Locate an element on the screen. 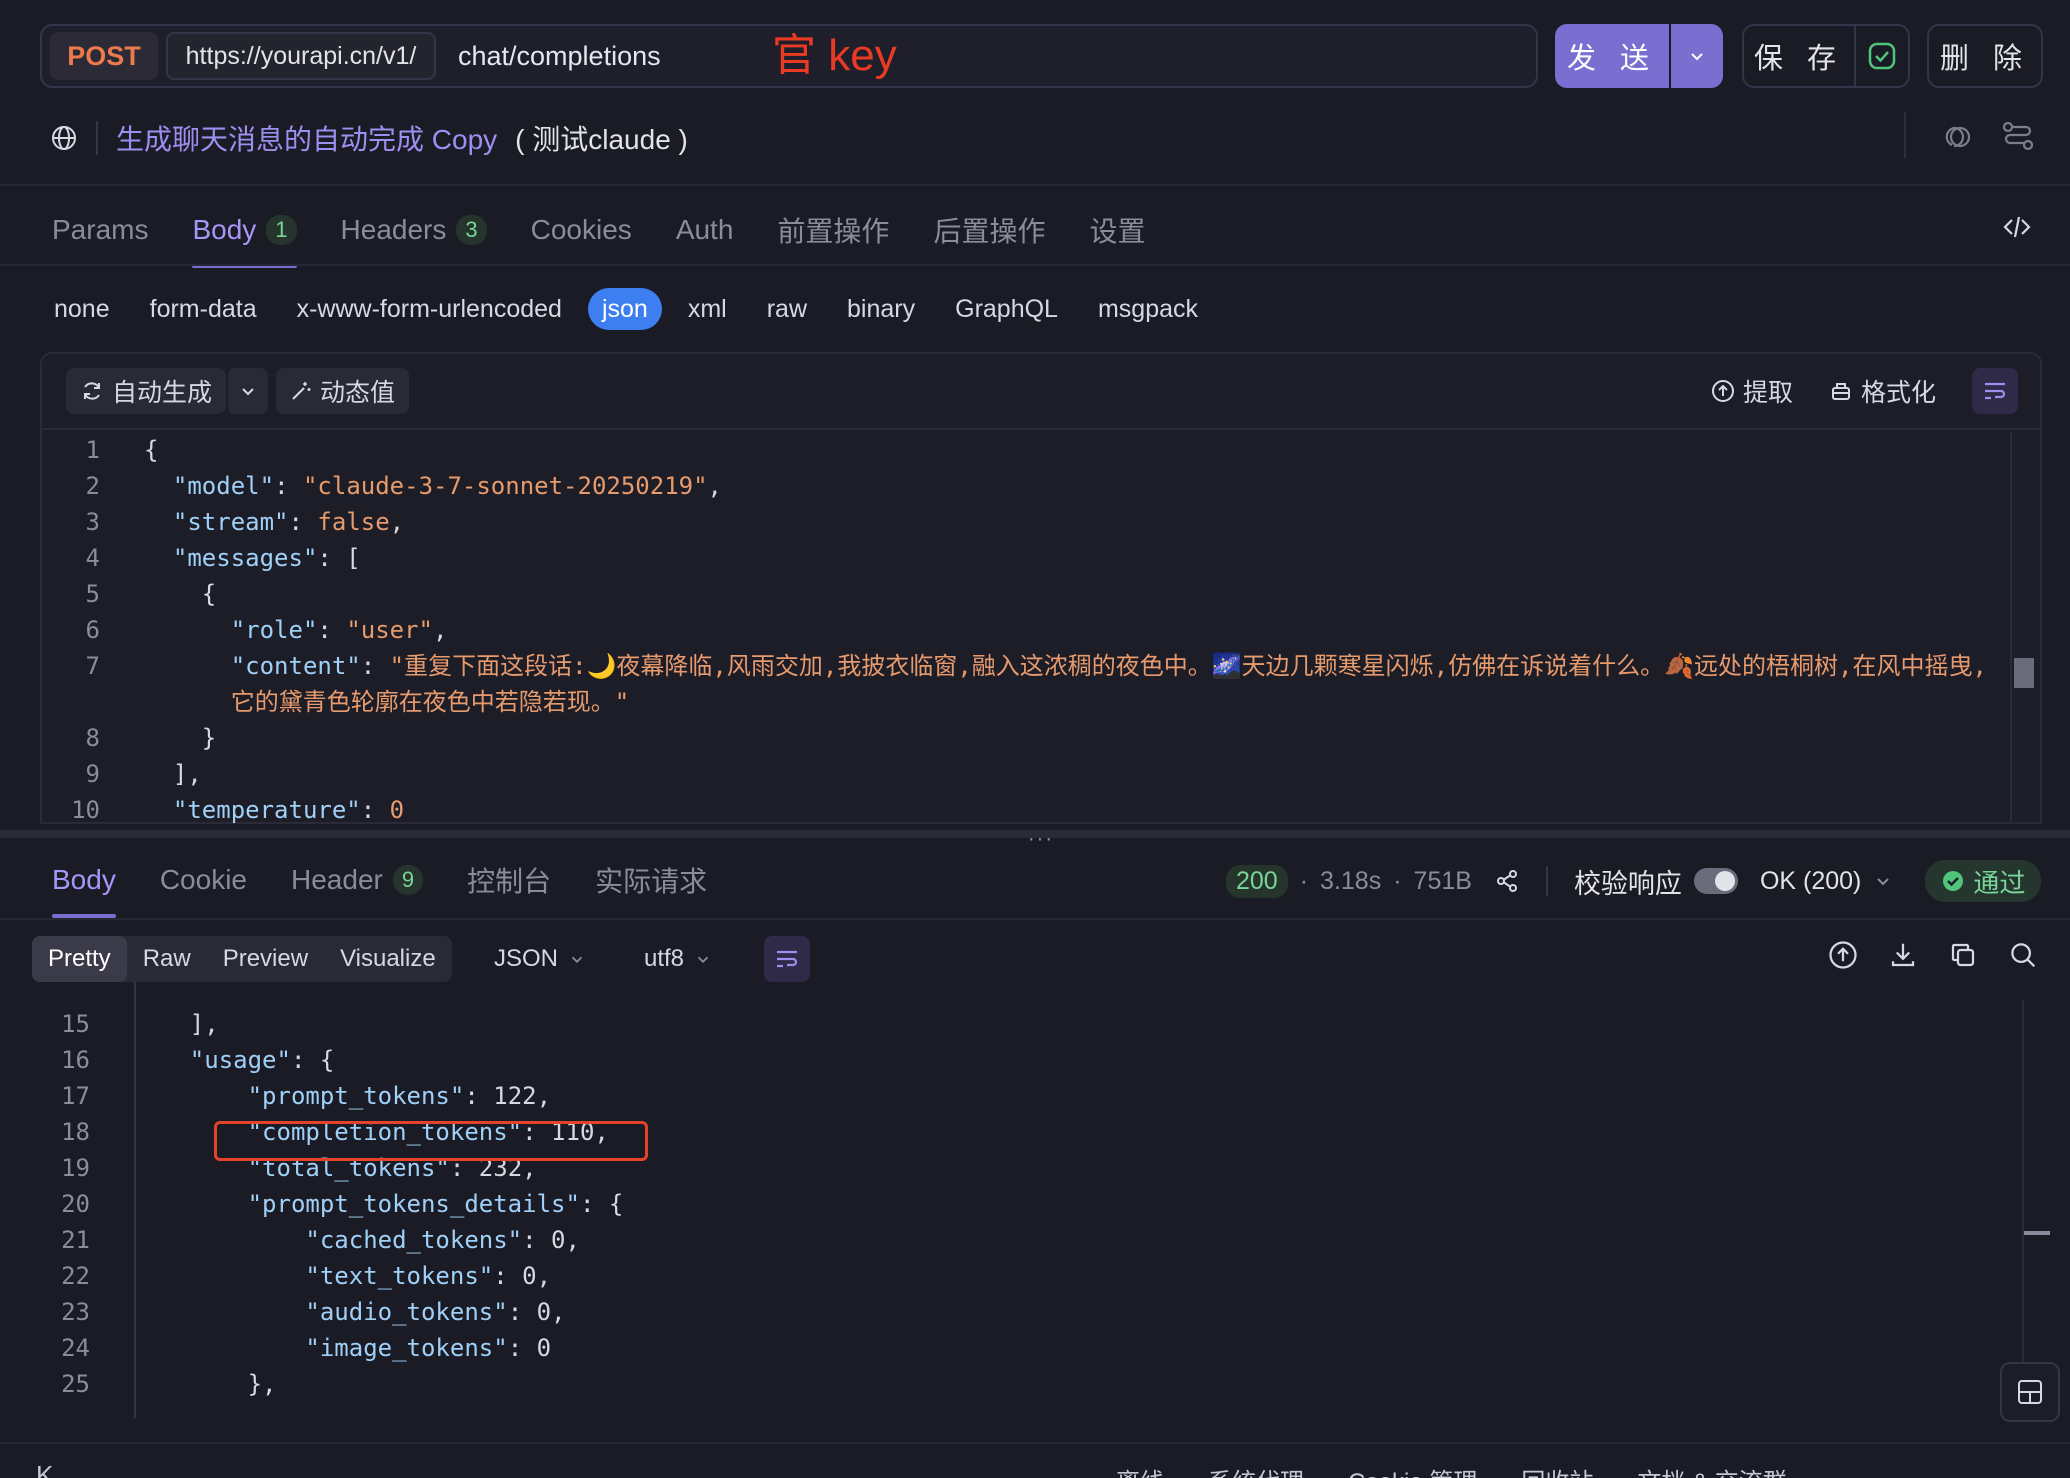  url-path-input: chat/completions is located at coordinates (559, 56).